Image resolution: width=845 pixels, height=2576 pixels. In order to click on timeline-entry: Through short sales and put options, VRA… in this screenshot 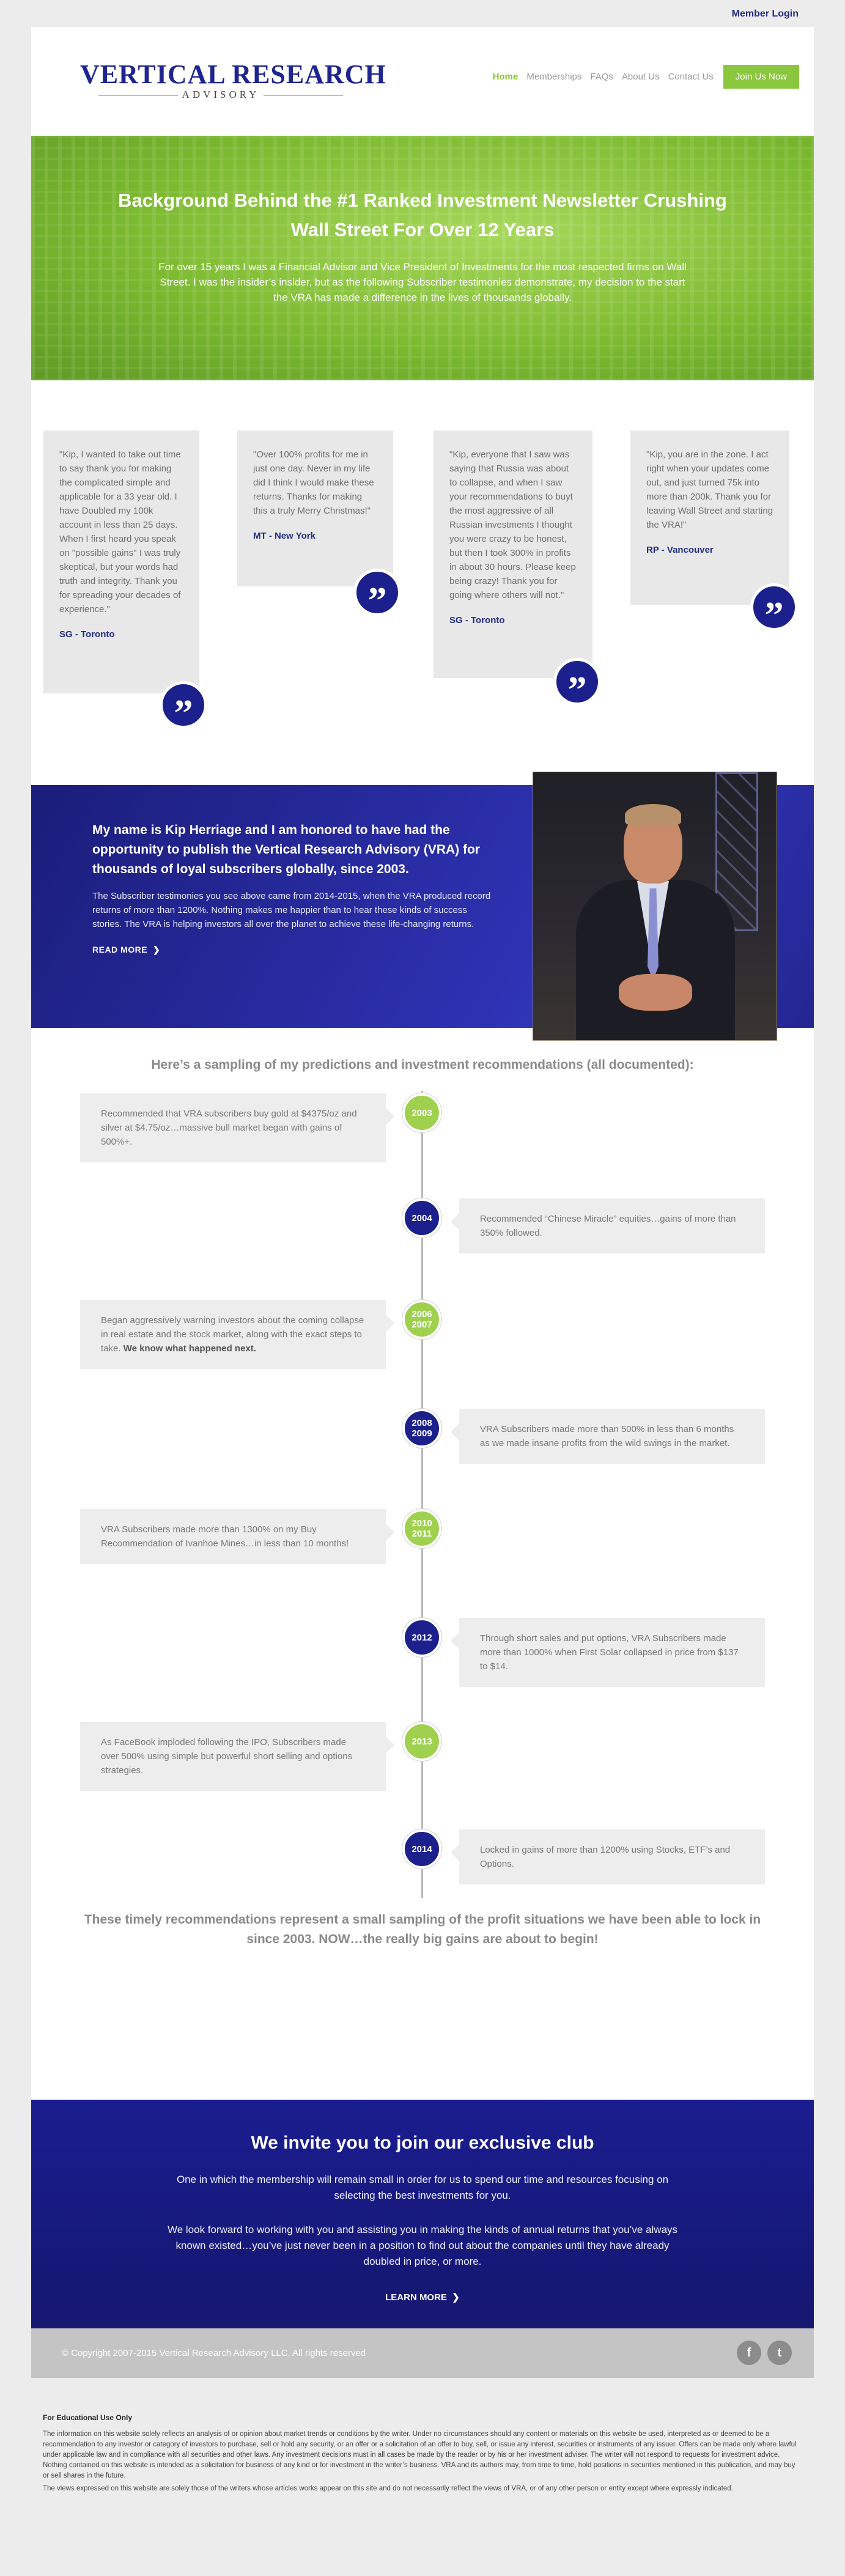, I will do `click(608, 1652)`.